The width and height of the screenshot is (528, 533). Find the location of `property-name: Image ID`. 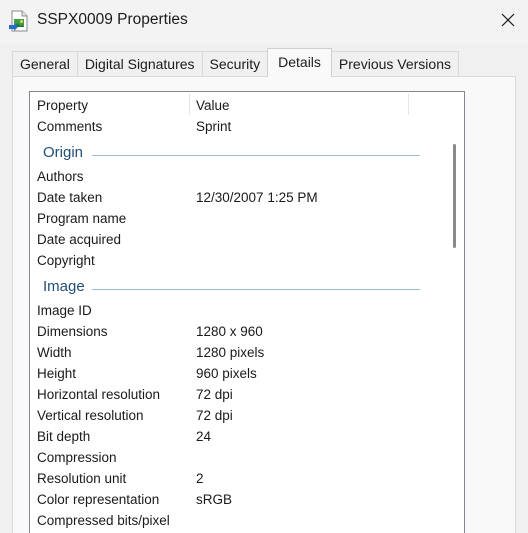

property-name: Image ID is located at coordinates (64, 310).